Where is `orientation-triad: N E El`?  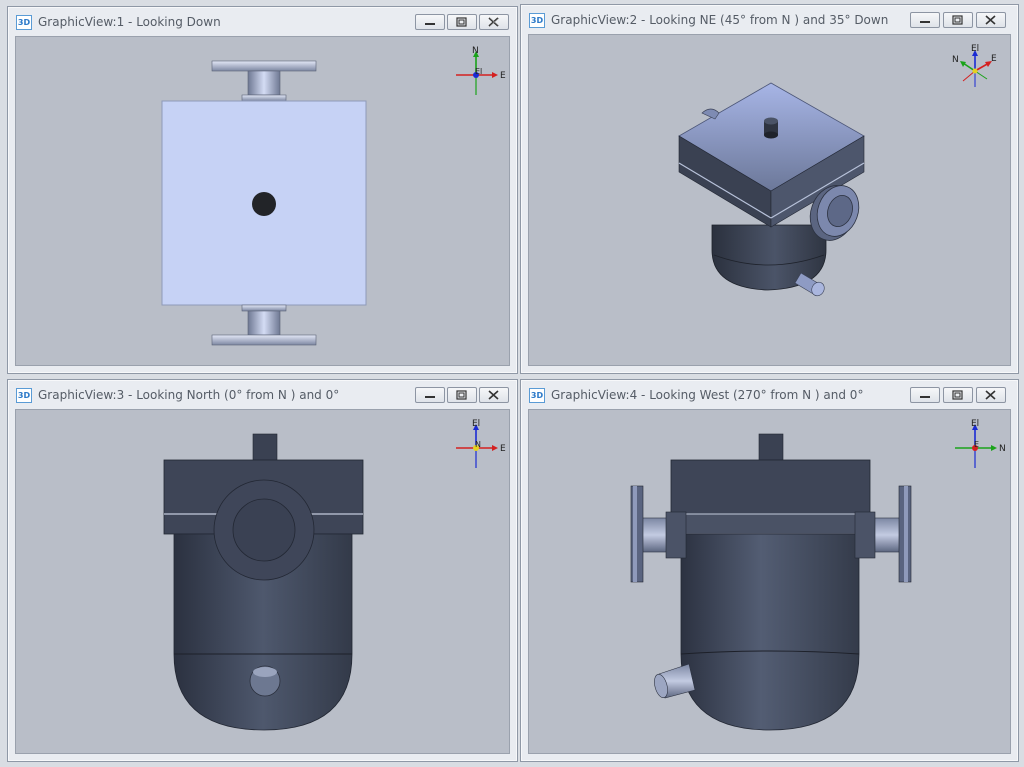 orientation-triad: N E El is located at coordinates (481, 70).